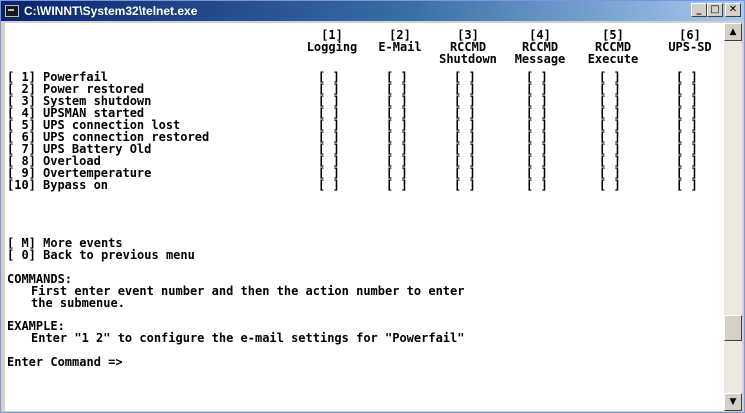 The width and height of the screenshot is (745, 413). What do you see at coordinates (468, 59) in the screenshot?
I see `column-header-3-line2: Shutdown` at bounding box center [468, 59].